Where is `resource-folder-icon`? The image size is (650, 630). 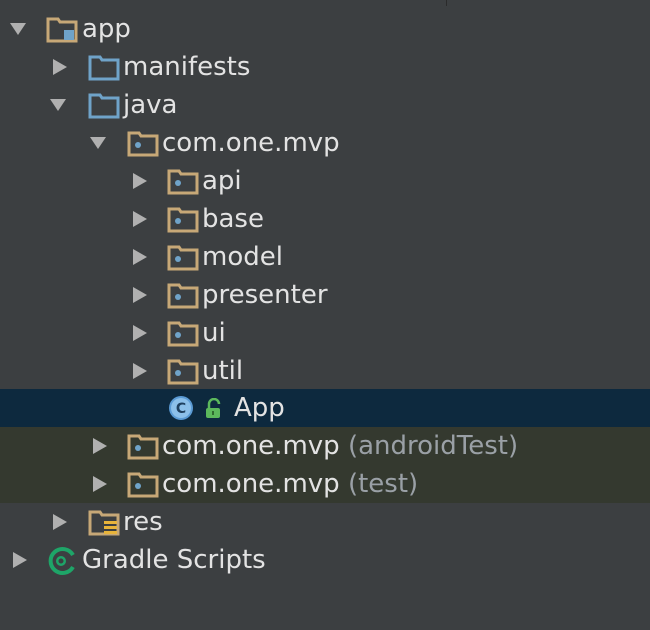
resource-folder-icon is located at coordinates (104, 522).